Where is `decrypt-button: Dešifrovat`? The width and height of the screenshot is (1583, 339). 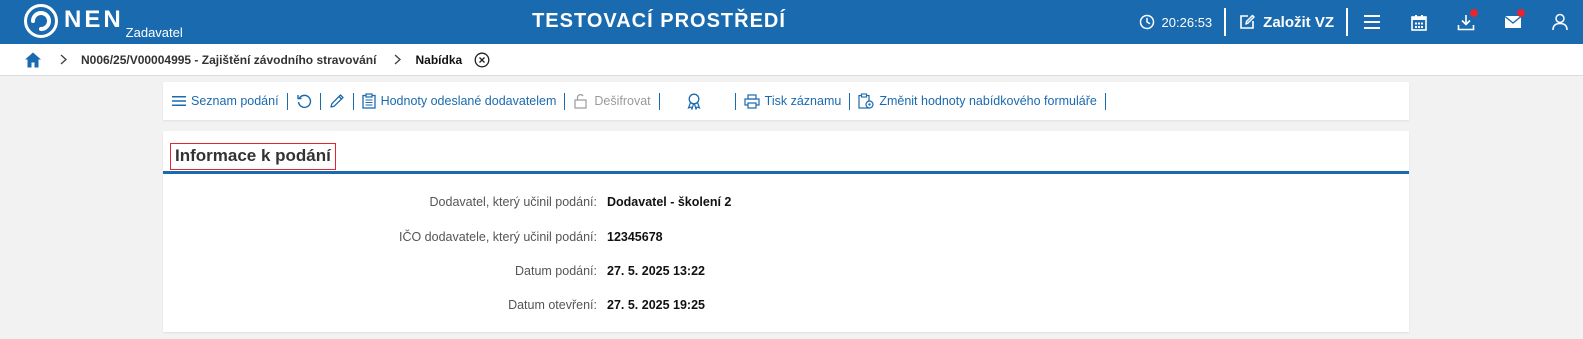 decrypt-button: Dešifrovat is located at coordinates (612, 101).